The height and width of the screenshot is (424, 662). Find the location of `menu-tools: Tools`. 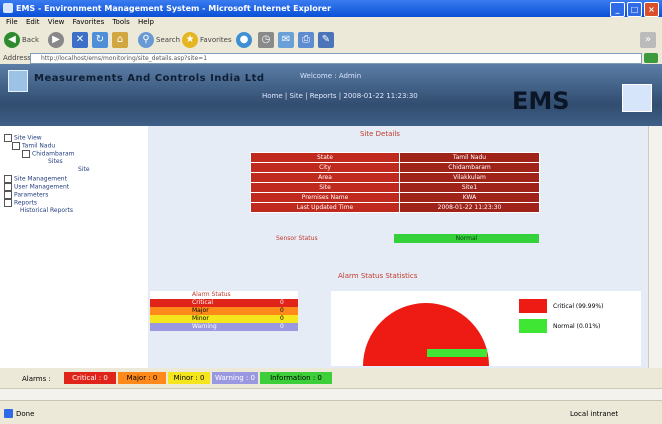

menu-tools: Tools is located at coordinates (120, 22).